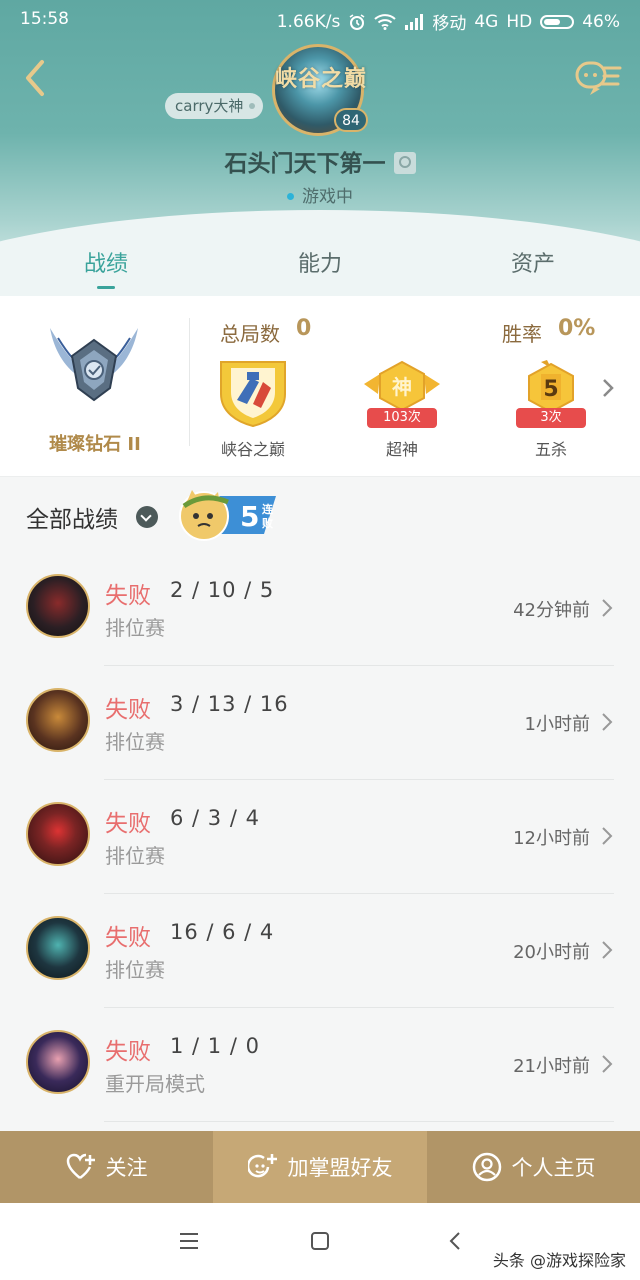 This screenshot has height=1280, width=640. I want to click on home-icon, so click(320, 1241).